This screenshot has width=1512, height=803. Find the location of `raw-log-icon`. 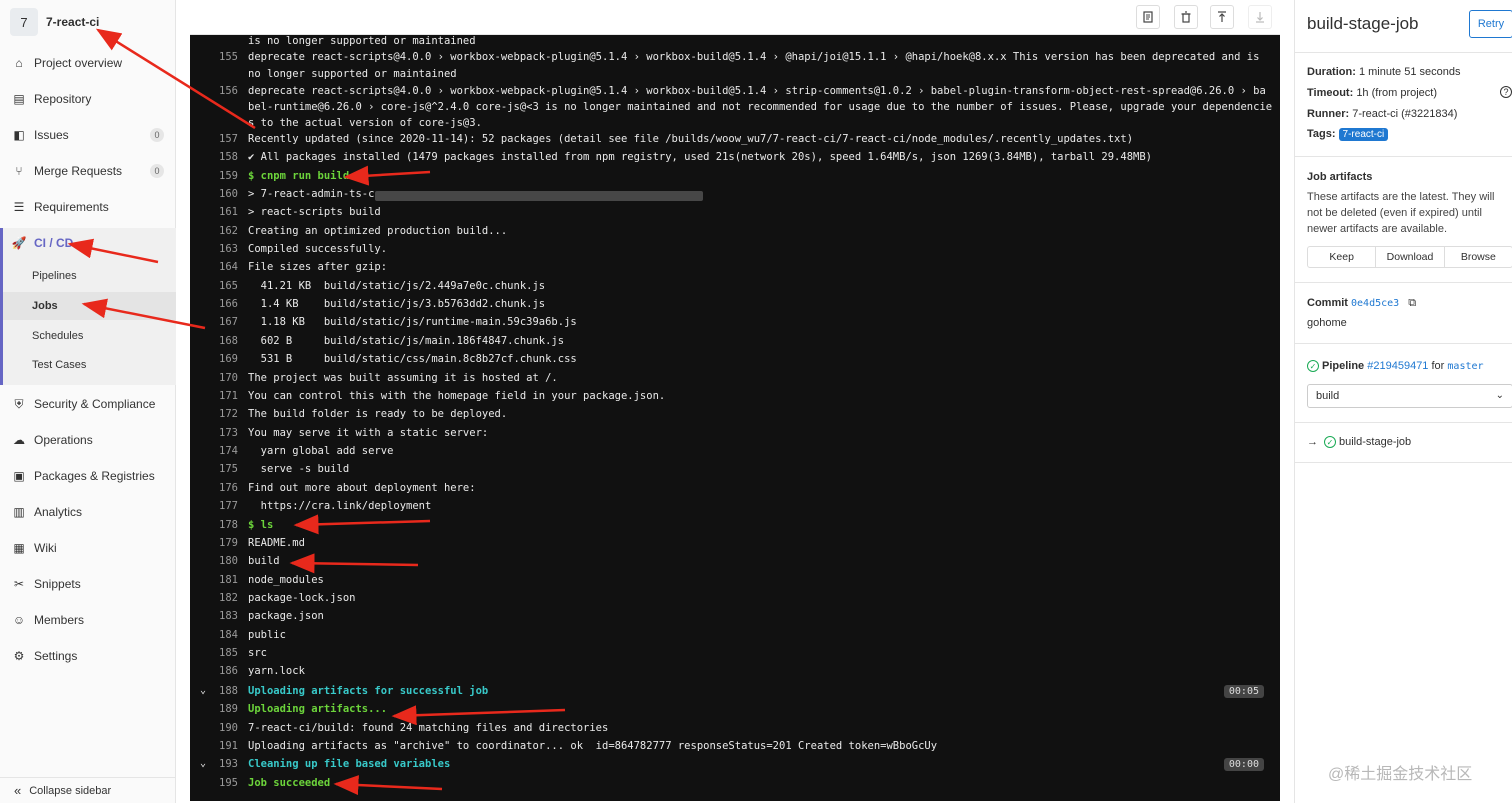

raw-log-icon is located at coordinates (1148, 17).